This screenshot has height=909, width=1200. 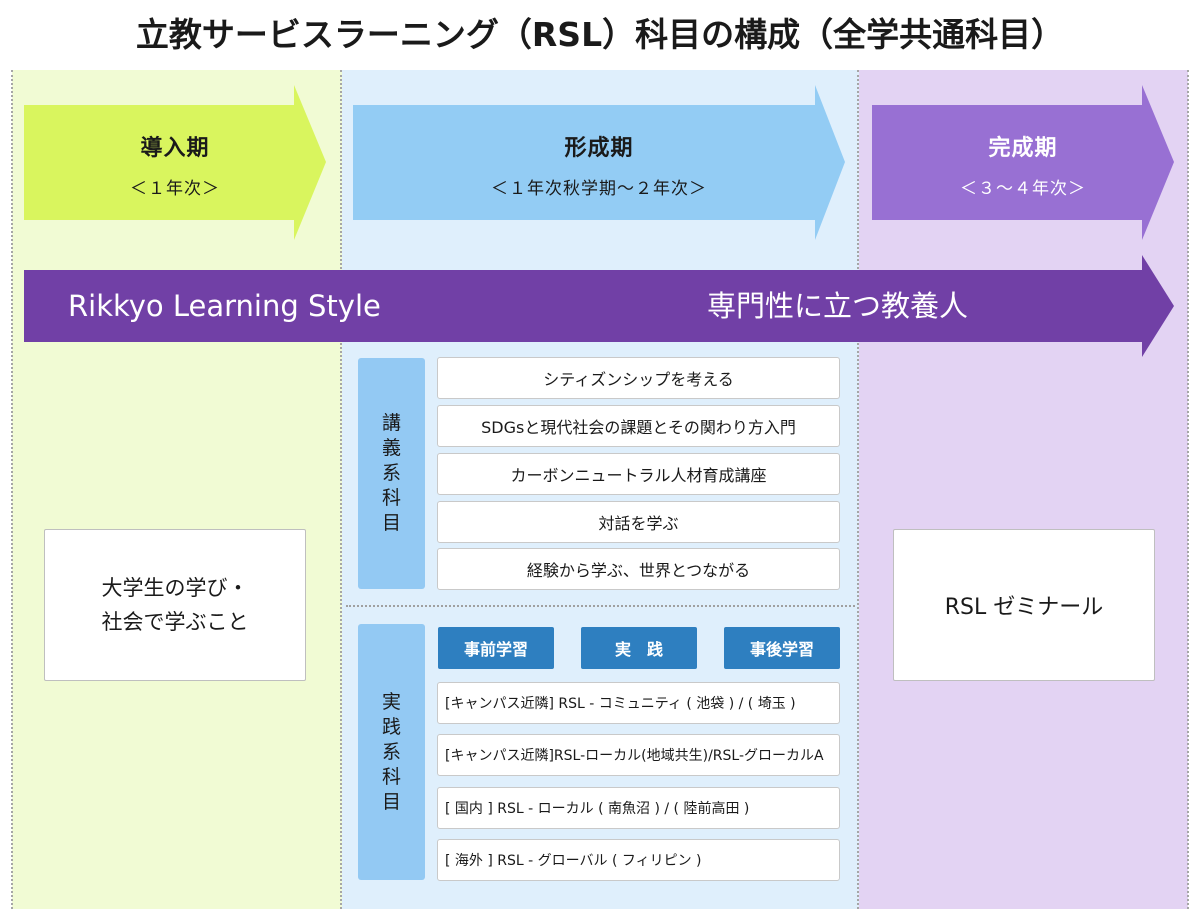 What do you see at coordinates (782, 648) in the screenshot?
I see `step-post-study: 事後学習` at bounding box center [782, 648].